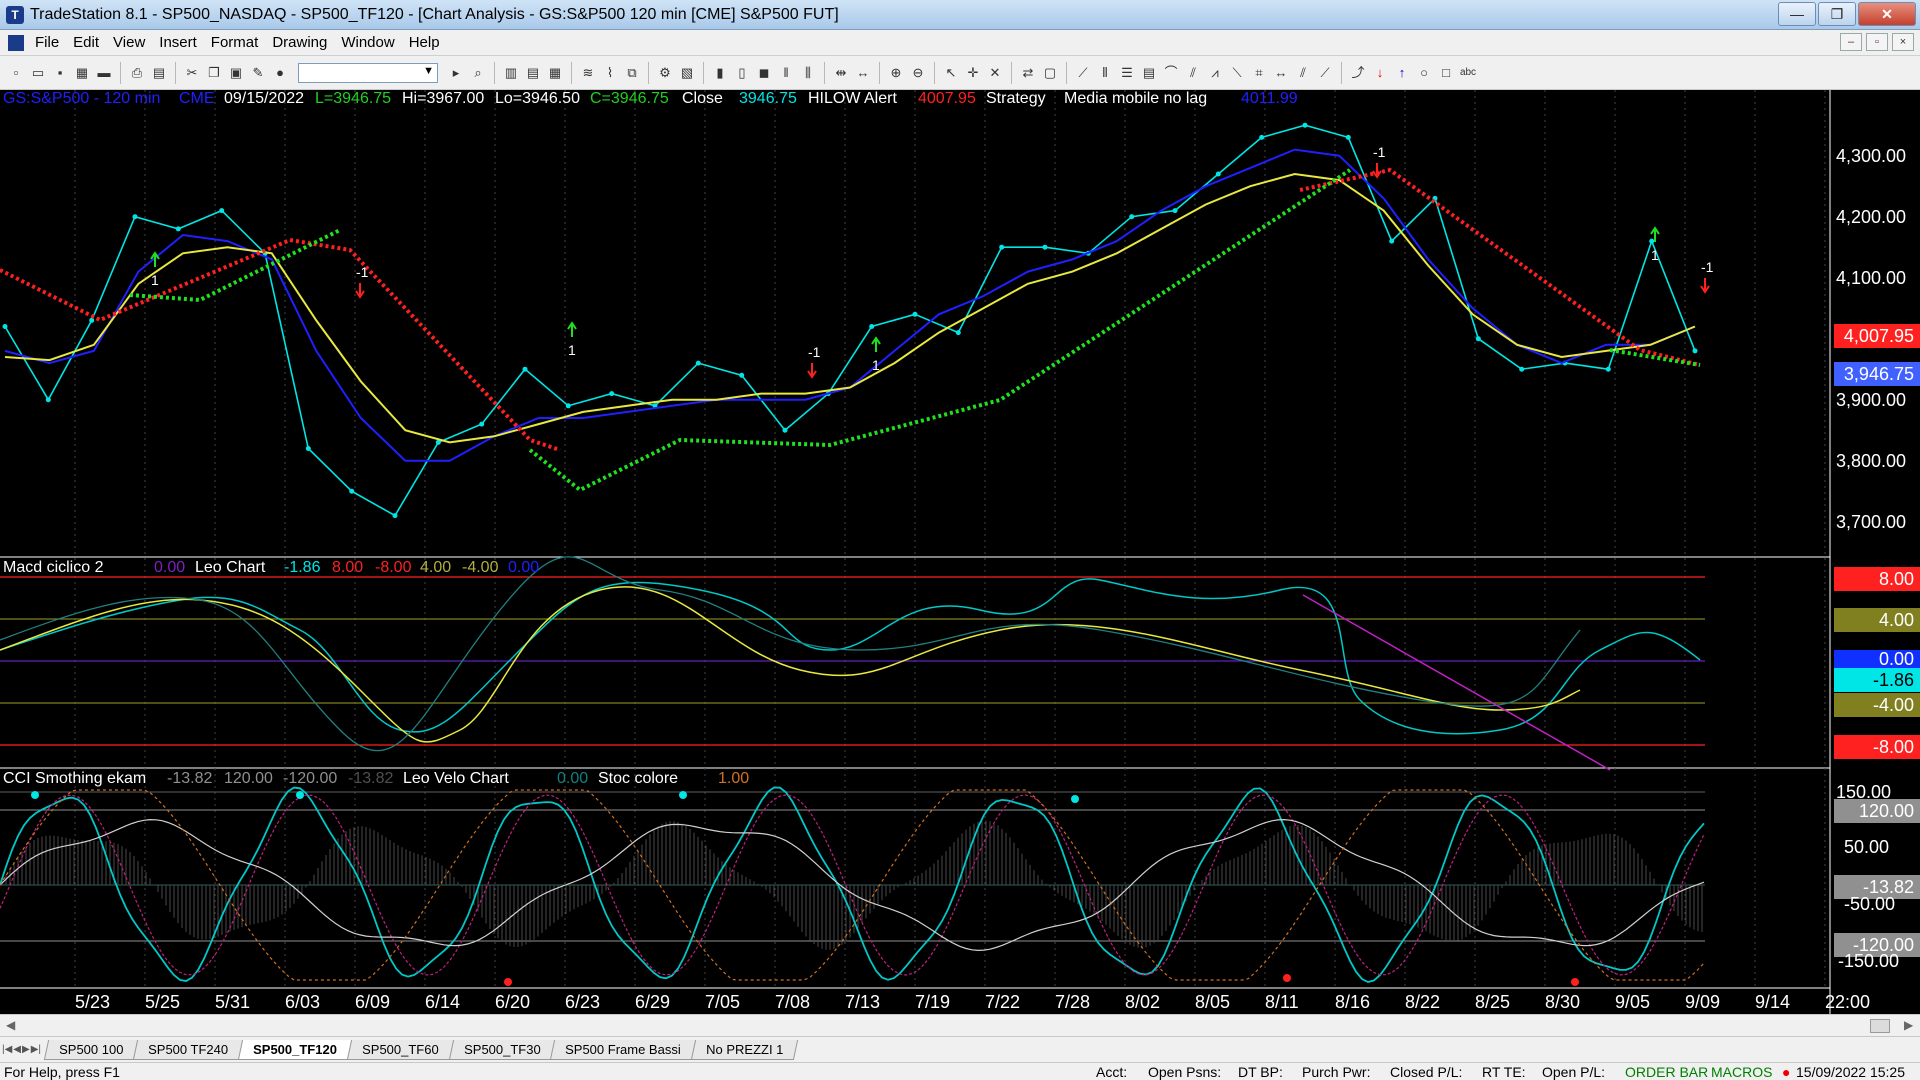  I want to click on columns-icon: ⫼, so click(808, 73).